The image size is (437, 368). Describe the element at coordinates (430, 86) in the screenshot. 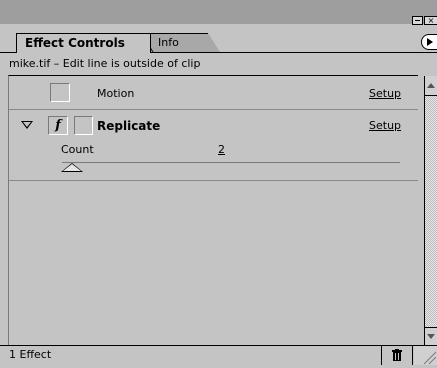

I see `scroll-up-arrow-icon` at that location.